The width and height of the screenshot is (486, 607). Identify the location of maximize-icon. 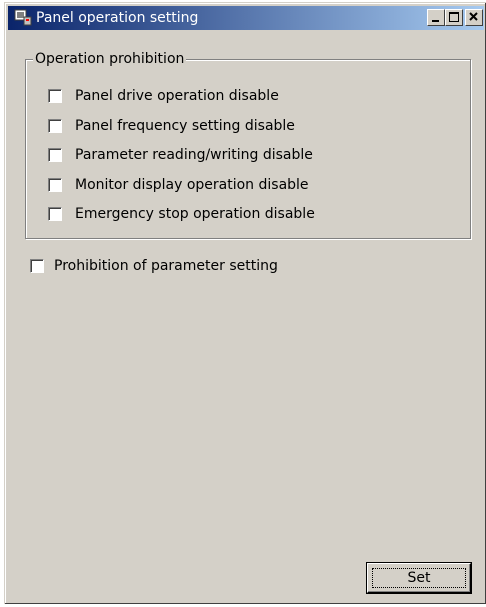
(454, 17).